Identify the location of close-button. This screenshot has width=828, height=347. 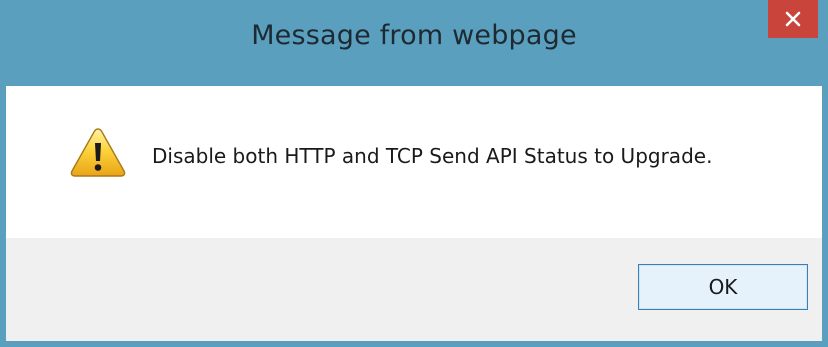
(793, 19).